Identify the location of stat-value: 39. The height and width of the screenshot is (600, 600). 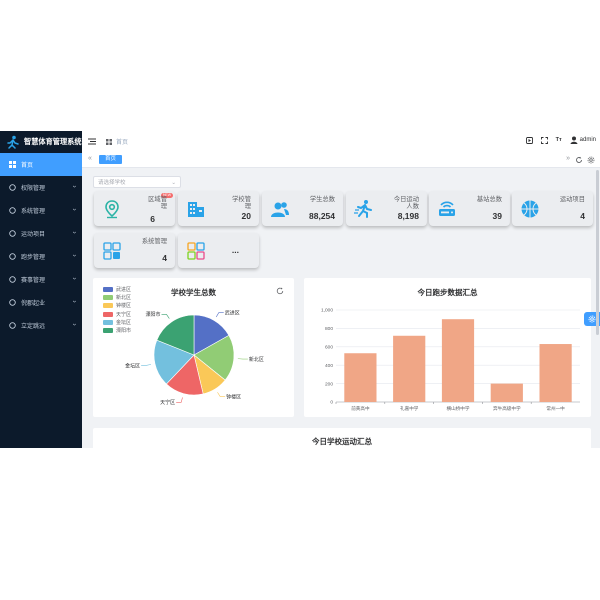
(497, 216).